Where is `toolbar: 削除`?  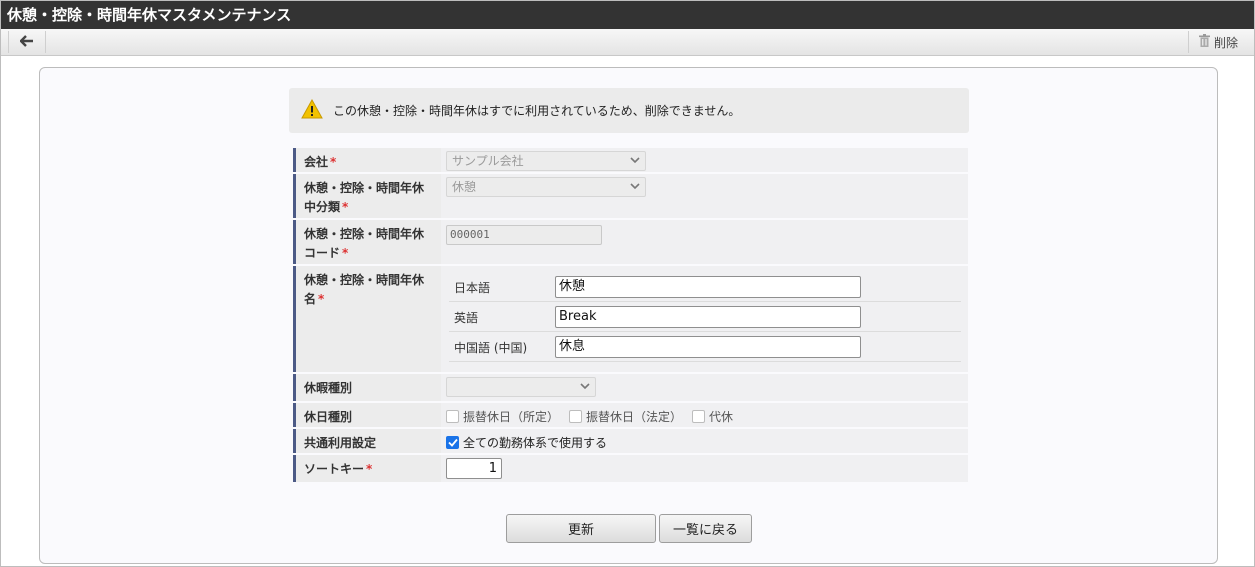
toolbar: 削除 is located at coordinates (627, 42).